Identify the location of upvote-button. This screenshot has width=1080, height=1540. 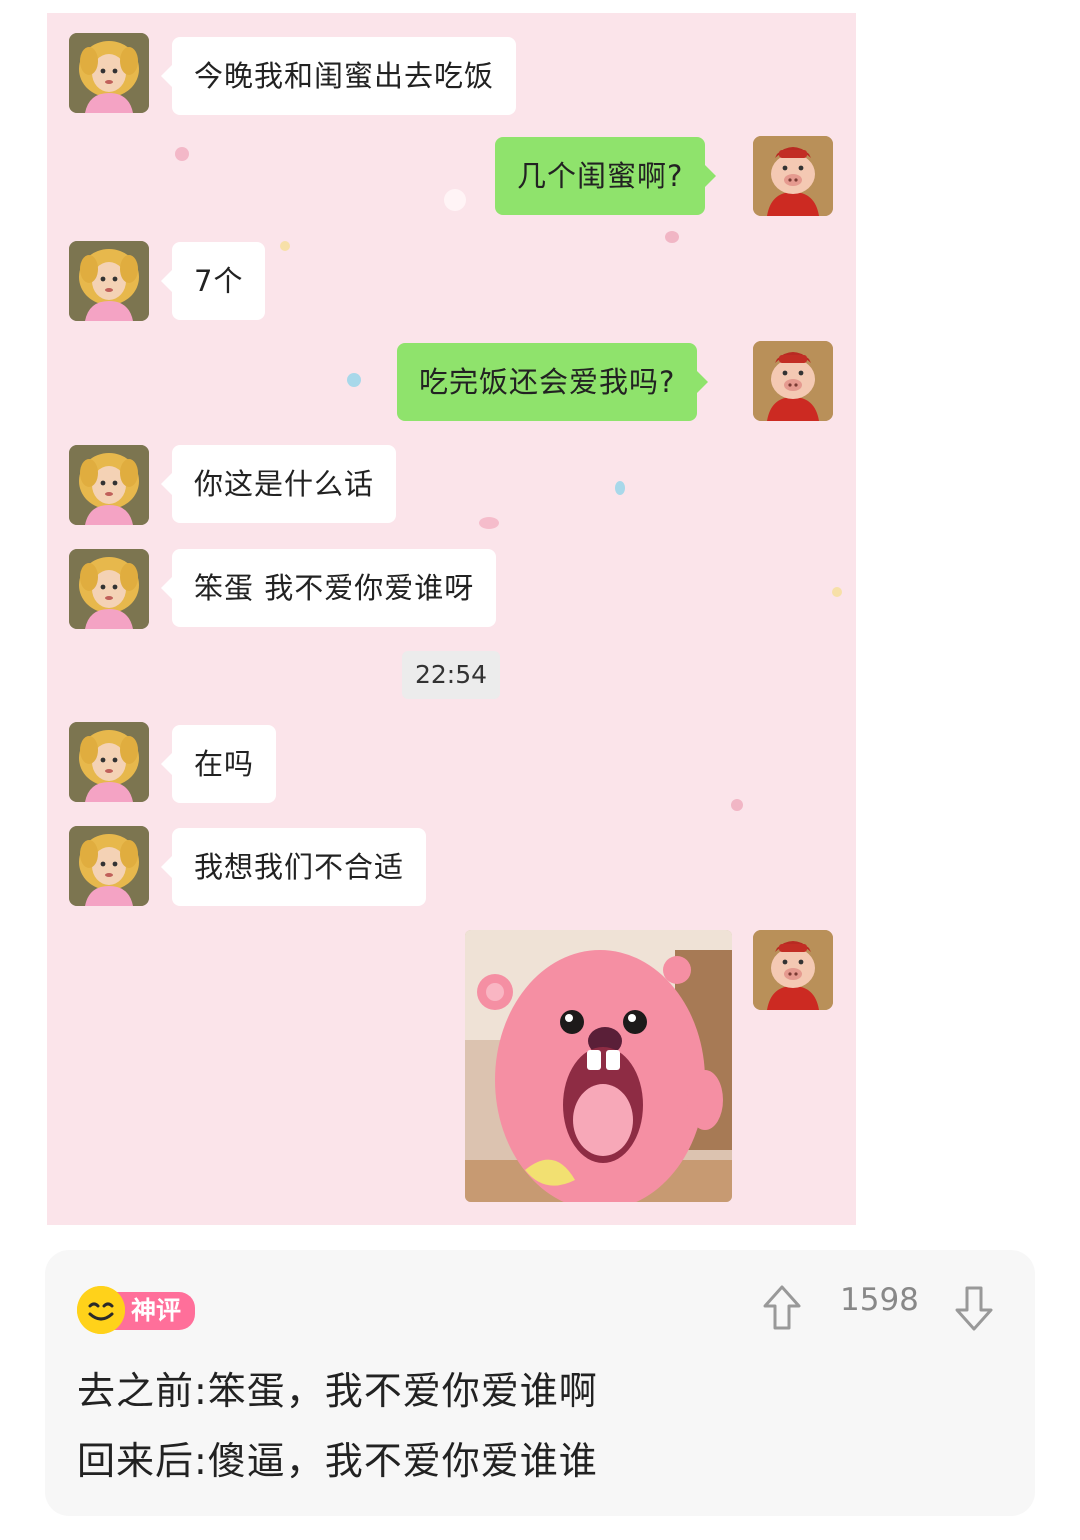
(782, 1308).